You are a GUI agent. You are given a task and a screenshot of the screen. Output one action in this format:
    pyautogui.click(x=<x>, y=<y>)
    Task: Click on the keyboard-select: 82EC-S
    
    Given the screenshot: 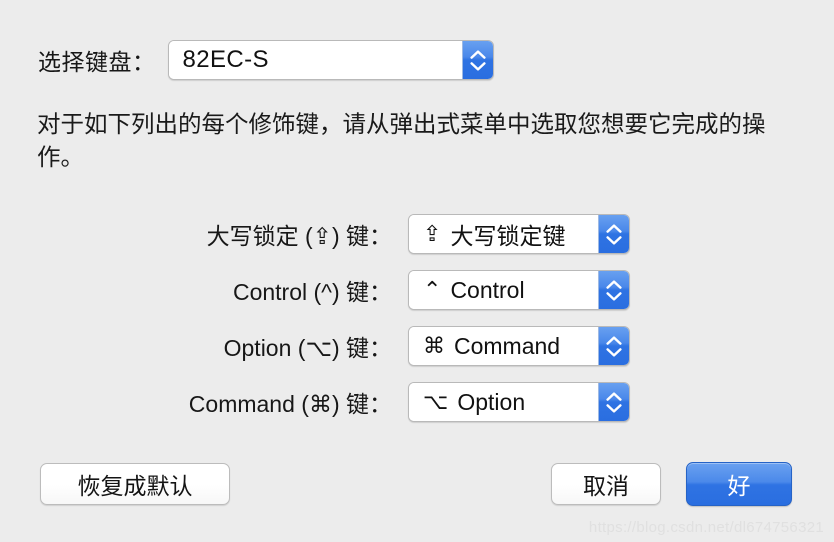 What is the action you would take?
    pyautogui.click(x=330, y=60)
    